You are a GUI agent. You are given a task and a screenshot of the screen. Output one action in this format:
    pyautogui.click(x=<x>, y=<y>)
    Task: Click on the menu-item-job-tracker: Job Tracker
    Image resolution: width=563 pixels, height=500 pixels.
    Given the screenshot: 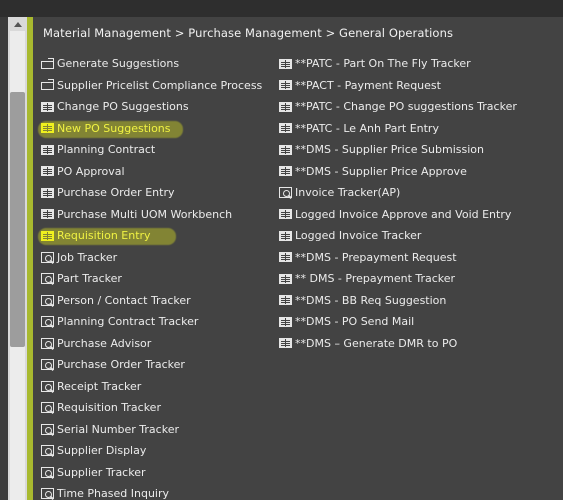 What is the action you would take?
    pyautogui.click(x=151, y=258)
    